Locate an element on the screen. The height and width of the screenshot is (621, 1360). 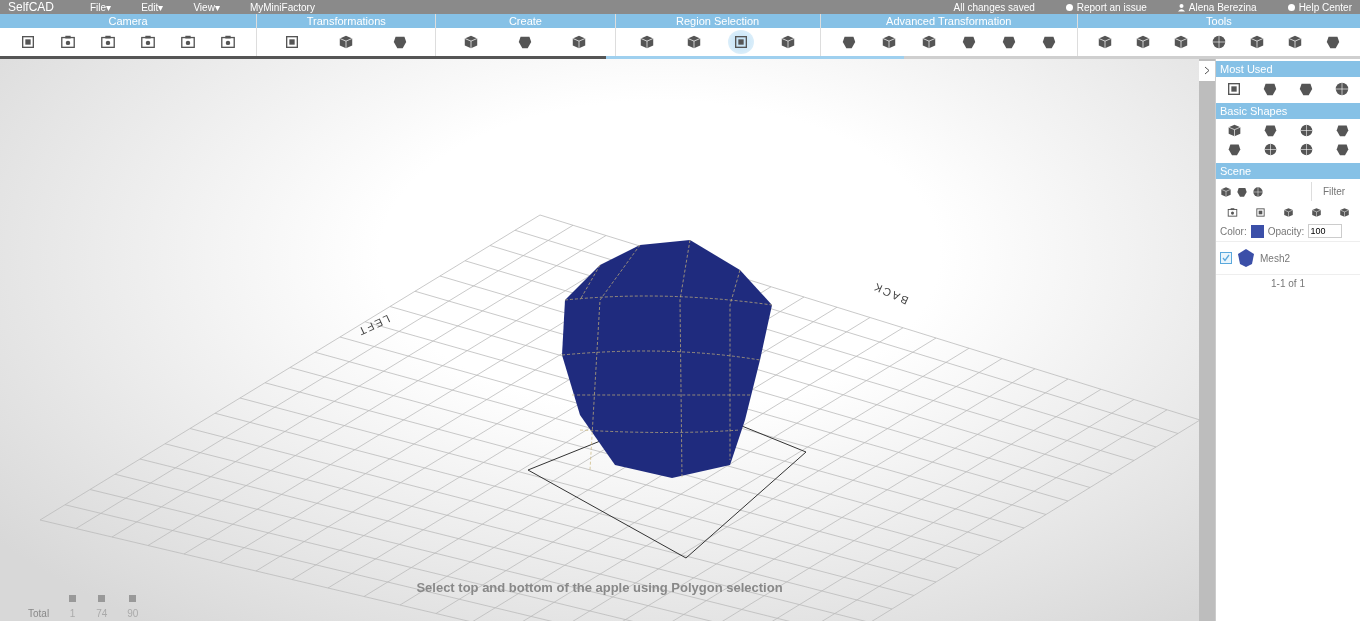
save-status: All changes saved is located at coordinates (994, 7).